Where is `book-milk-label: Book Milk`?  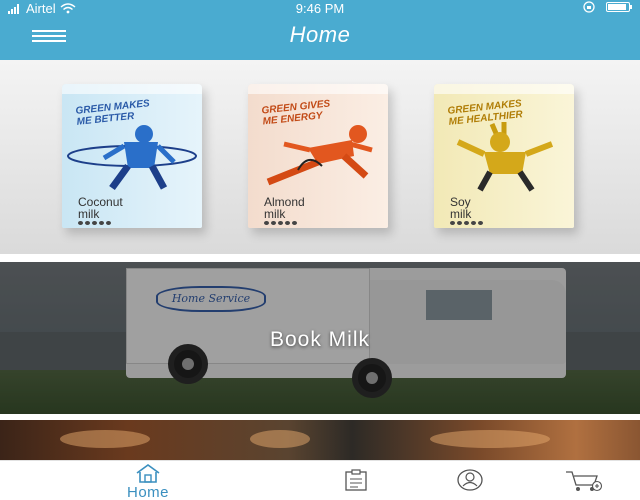 book-milk-label: Book Milk is located at coordinates (320, 340).